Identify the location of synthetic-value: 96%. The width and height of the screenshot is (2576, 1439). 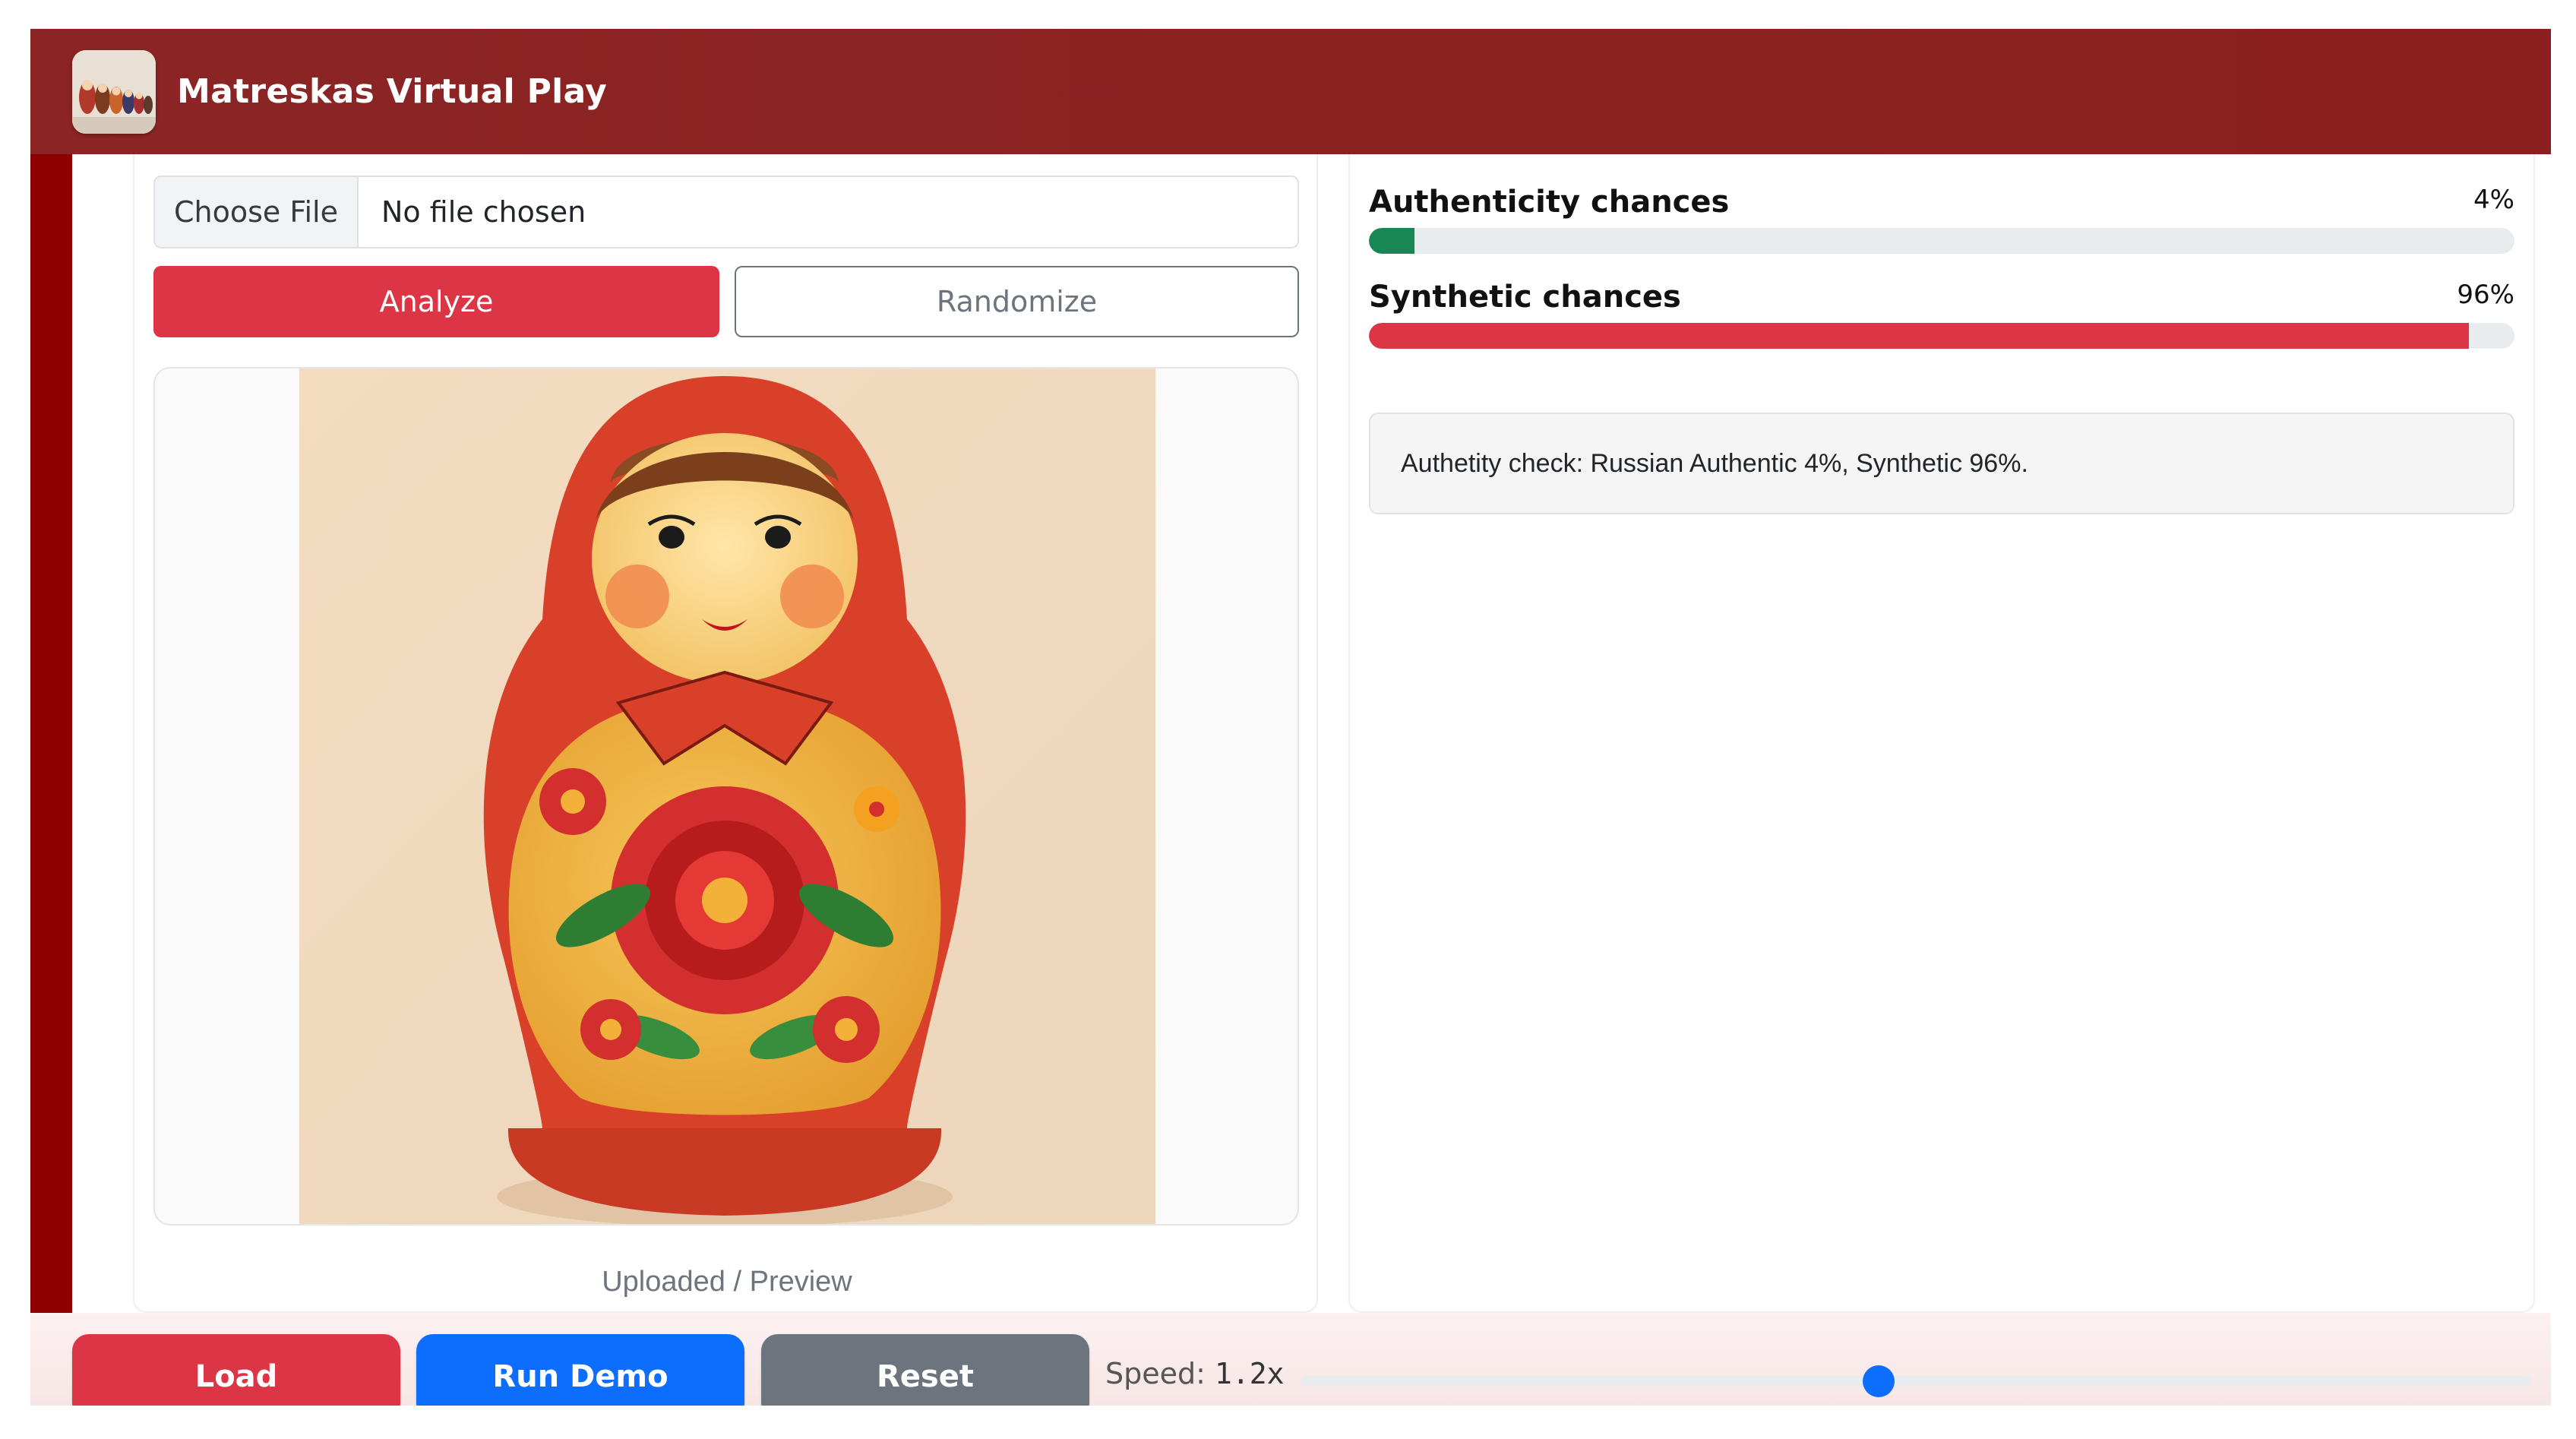
(2485, 295).